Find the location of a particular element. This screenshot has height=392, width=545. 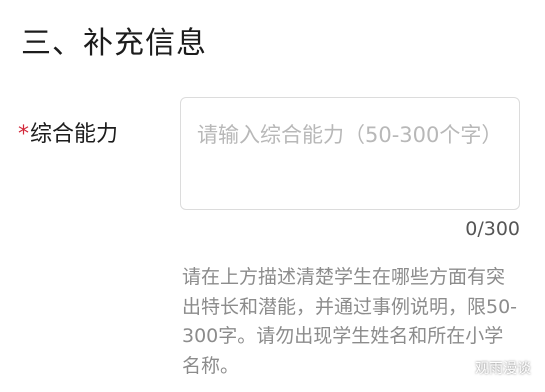

field-label-comprehensive-ability: *综合能力 is located at coordinates (68, 132).